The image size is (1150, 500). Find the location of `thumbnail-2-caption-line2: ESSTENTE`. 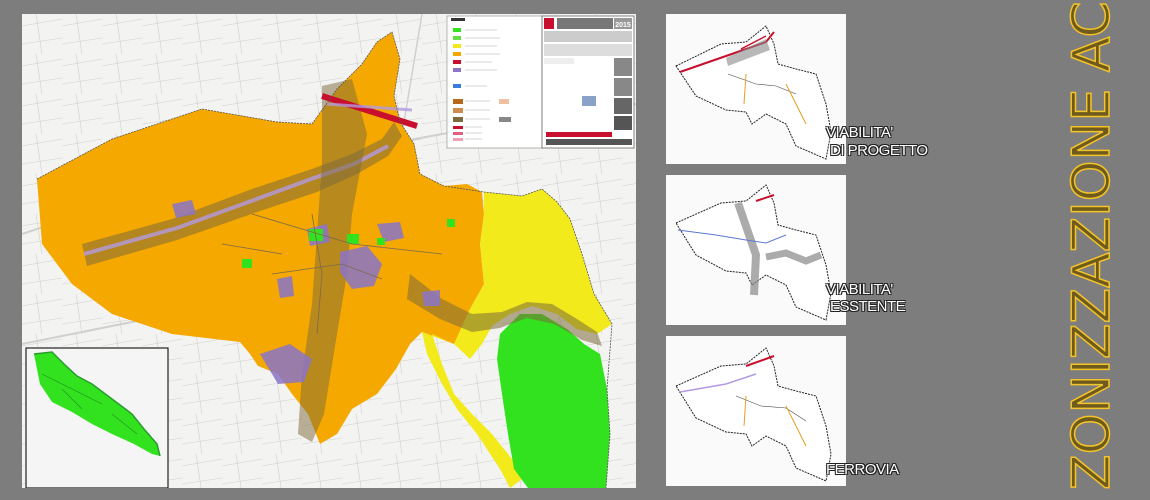

thumbnail-2-caption-line2: ESSTENTE is located at coordinates (868, 306).